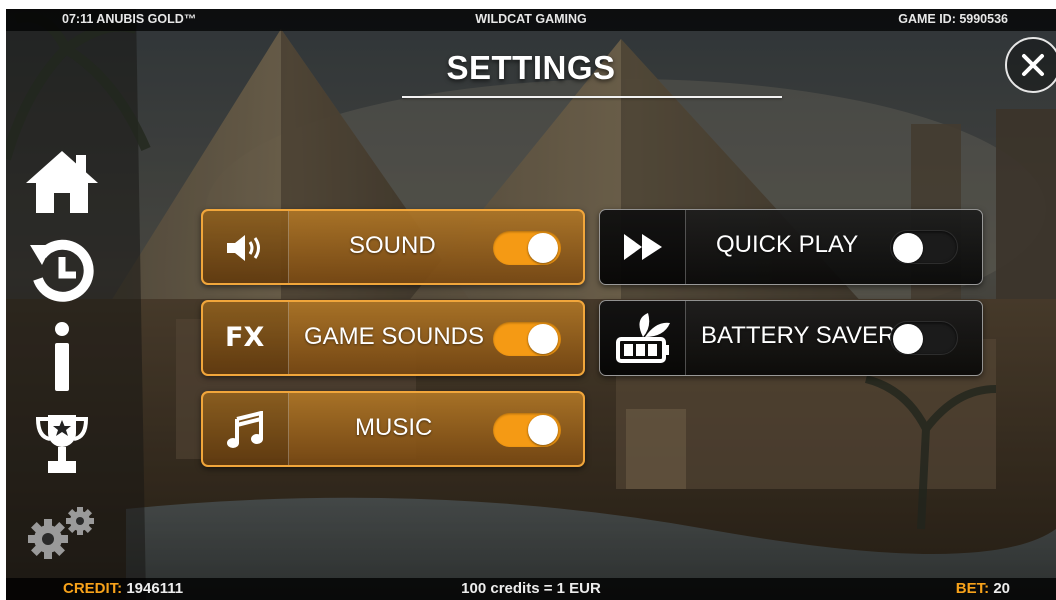 The width and height of the screenshot is (1056, 600). What do you see at coordinates (972, 588) in the screenshot?
I see `bet-label: BET:` at bounding box center [972, 588].